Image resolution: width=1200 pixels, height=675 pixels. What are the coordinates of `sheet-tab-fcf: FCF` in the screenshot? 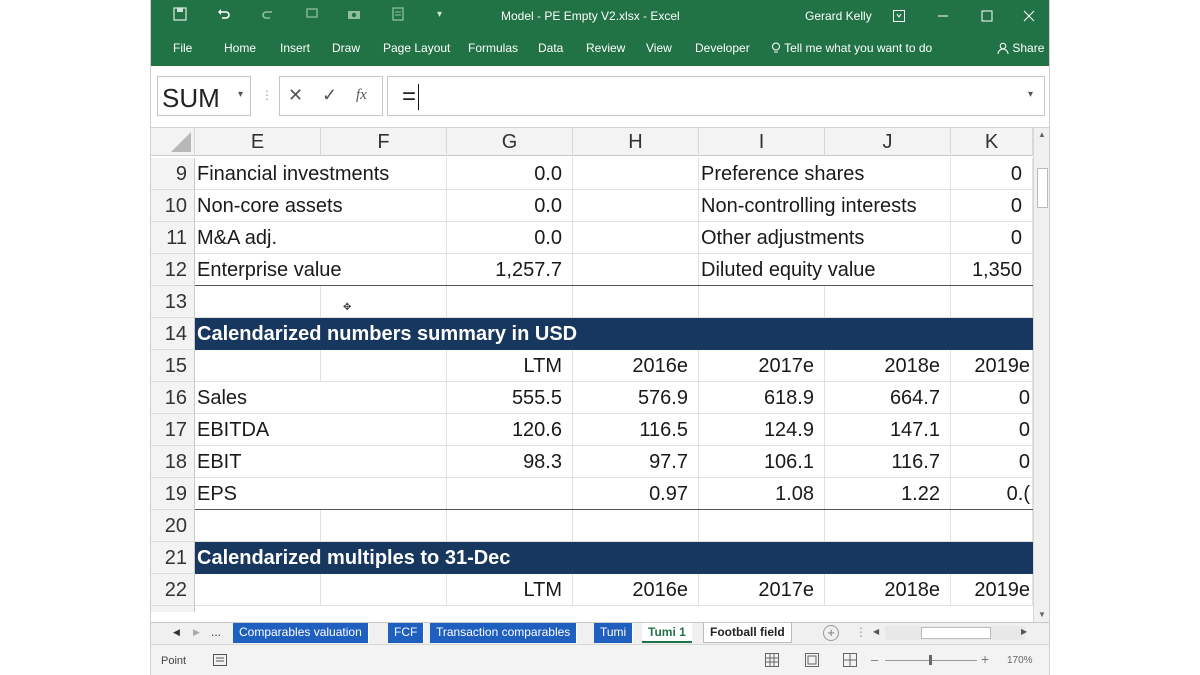 It's located at (406, 633).